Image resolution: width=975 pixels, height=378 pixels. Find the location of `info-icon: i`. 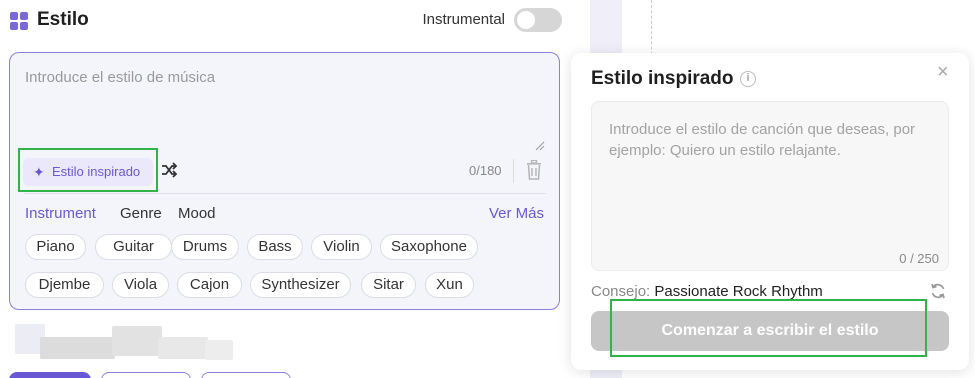

info-icon: i is located at coordinates (748, 79).